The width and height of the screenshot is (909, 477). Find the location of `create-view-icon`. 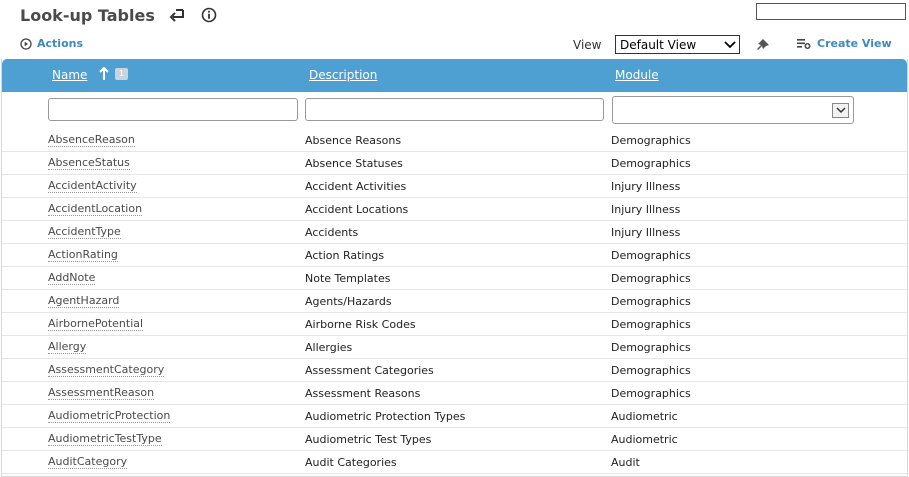

create-view-icon is located at coordinates (804, 44).